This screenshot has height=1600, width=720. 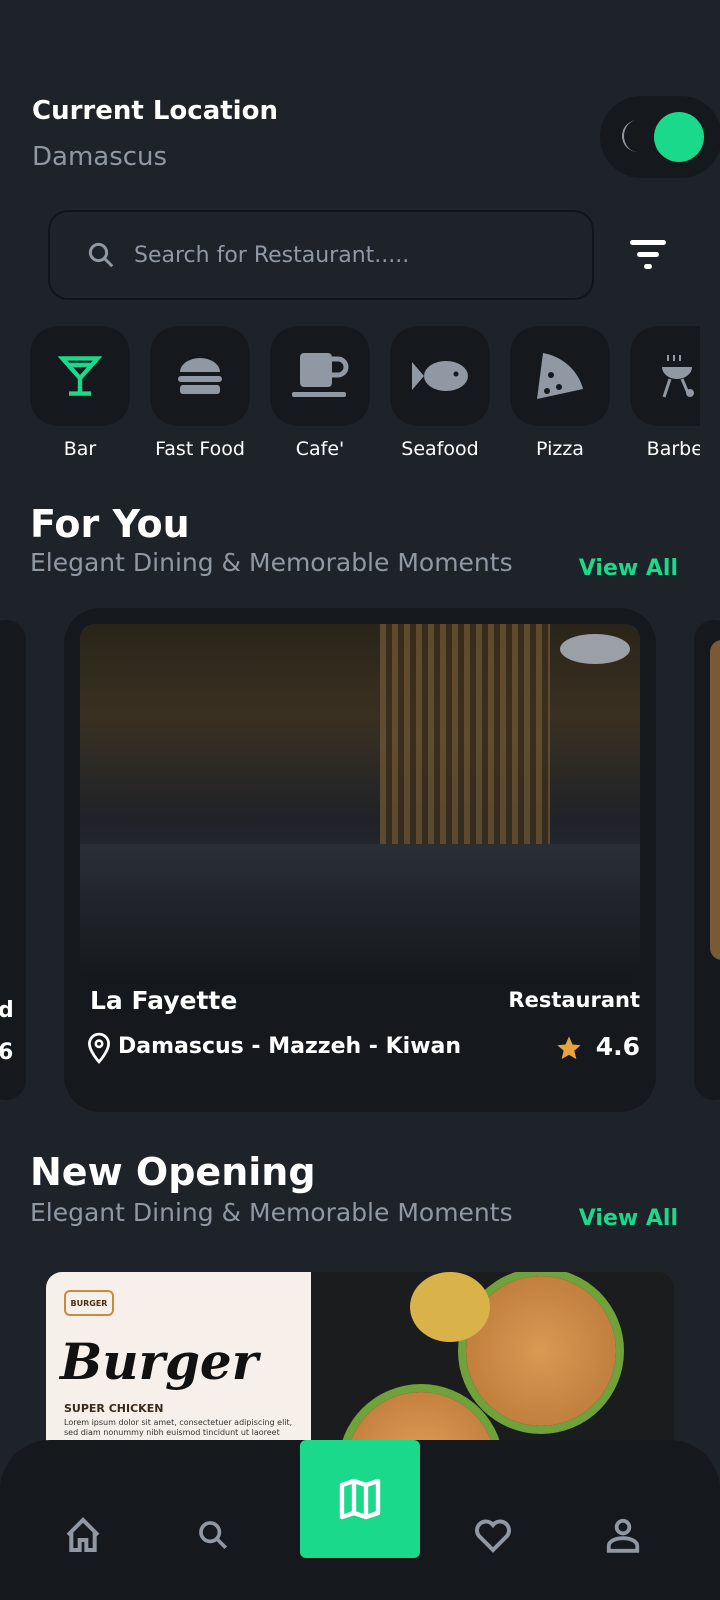 I want to click on category-cafe: Cafe', so click(x=320, y=396).